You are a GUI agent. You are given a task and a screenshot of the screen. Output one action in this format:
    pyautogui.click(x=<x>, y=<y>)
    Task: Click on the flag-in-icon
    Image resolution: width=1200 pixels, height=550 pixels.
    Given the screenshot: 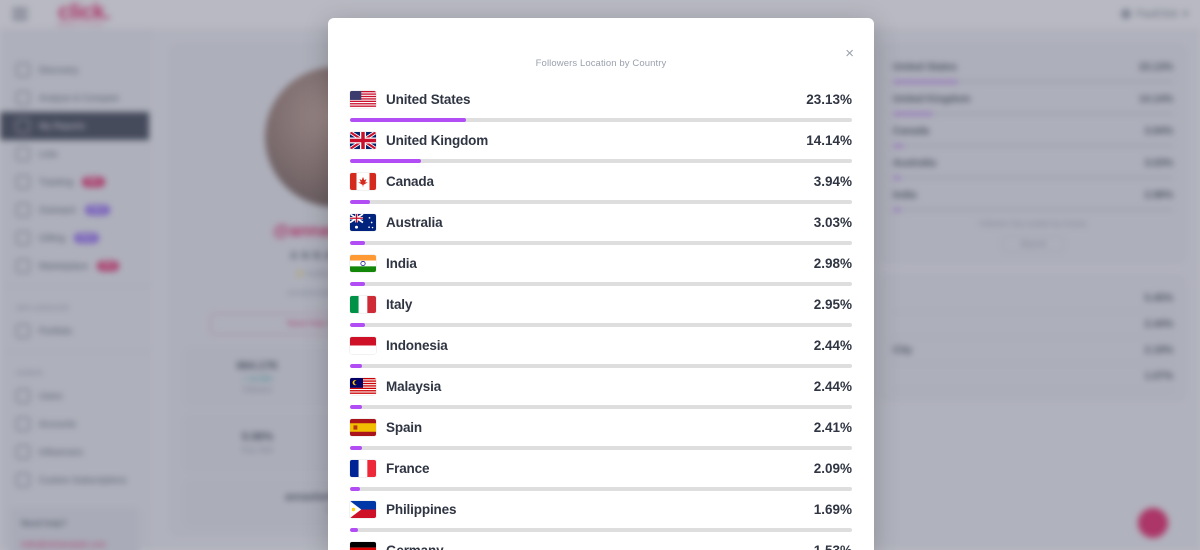 What is the action you would take?
    pyautogui.click(x=363, y=263)
    